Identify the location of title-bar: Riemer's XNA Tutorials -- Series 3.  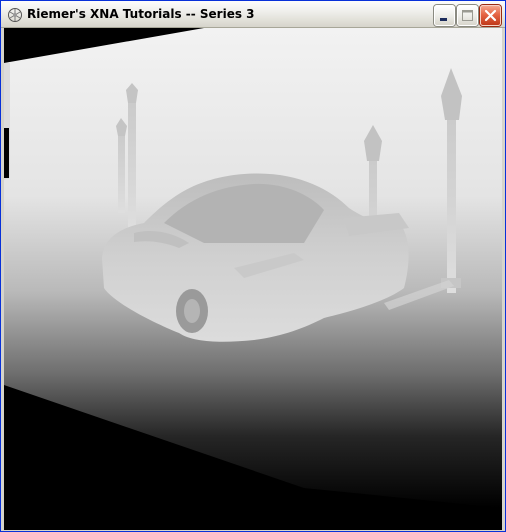
(253, 14).